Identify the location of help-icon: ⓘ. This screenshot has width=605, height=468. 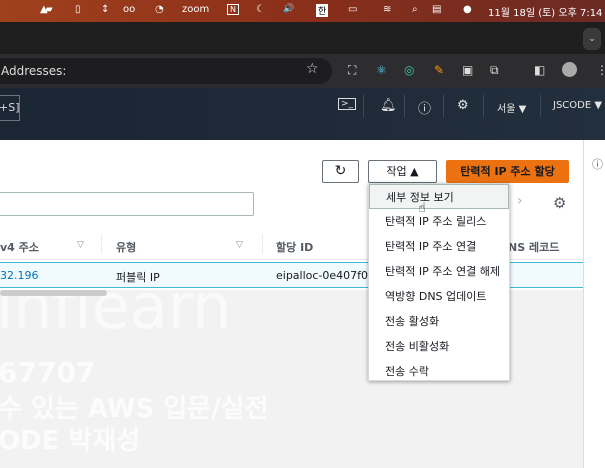
(424, 107).